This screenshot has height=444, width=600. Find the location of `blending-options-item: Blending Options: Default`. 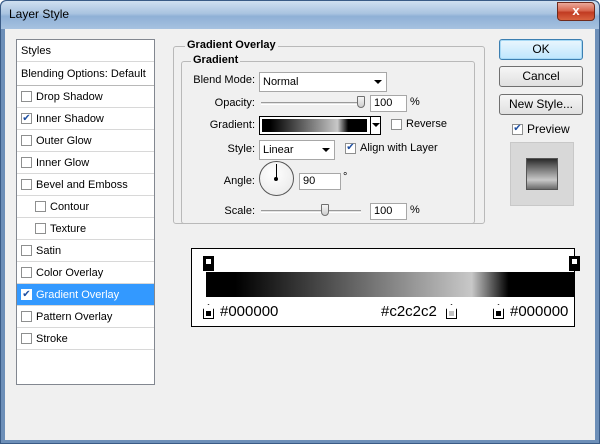

blending-options-item: Blending Options: Default is located at coordinates (85, 74).